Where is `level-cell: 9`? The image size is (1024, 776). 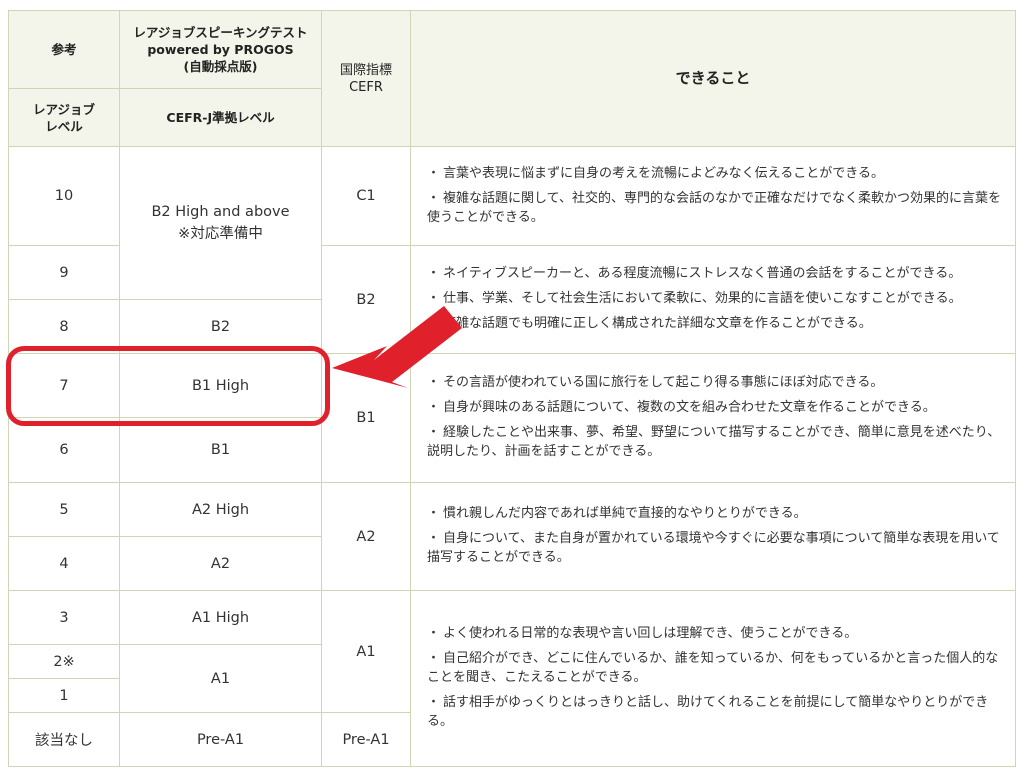 level-cell: 9 is located at coordinates (64, 272).